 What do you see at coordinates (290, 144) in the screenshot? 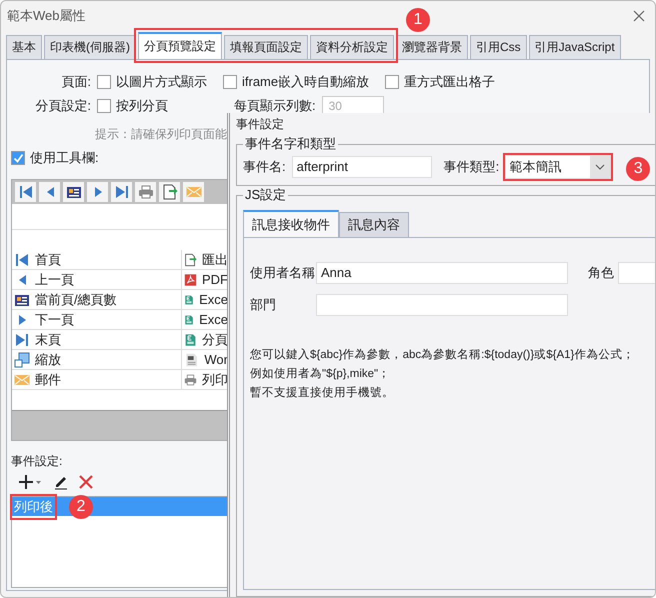
I see `group-title: 事件名字和類型` at bounding box center [290, 144].